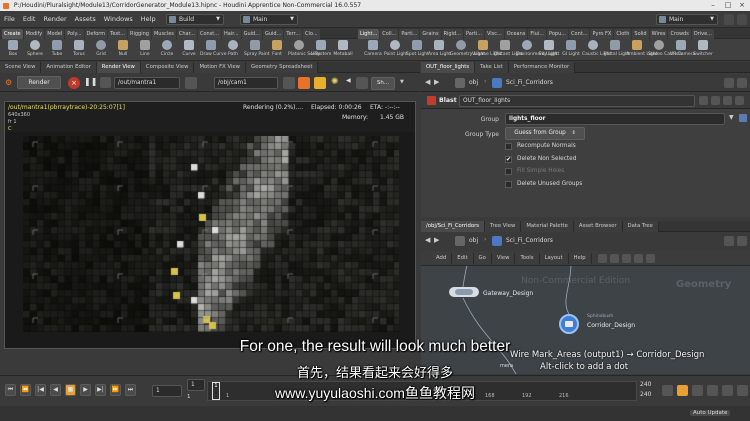 The image size is (750, 421). I want to click on shelf_right-tool-6: Distant Light, so click(508, 50).